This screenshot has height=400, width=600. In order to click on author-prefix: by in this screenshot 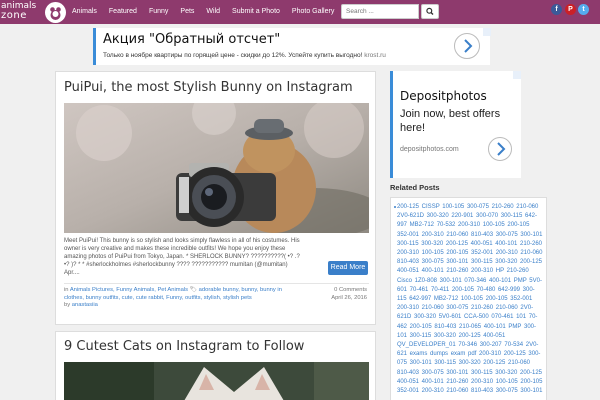, I will do `click(67, 305)`.